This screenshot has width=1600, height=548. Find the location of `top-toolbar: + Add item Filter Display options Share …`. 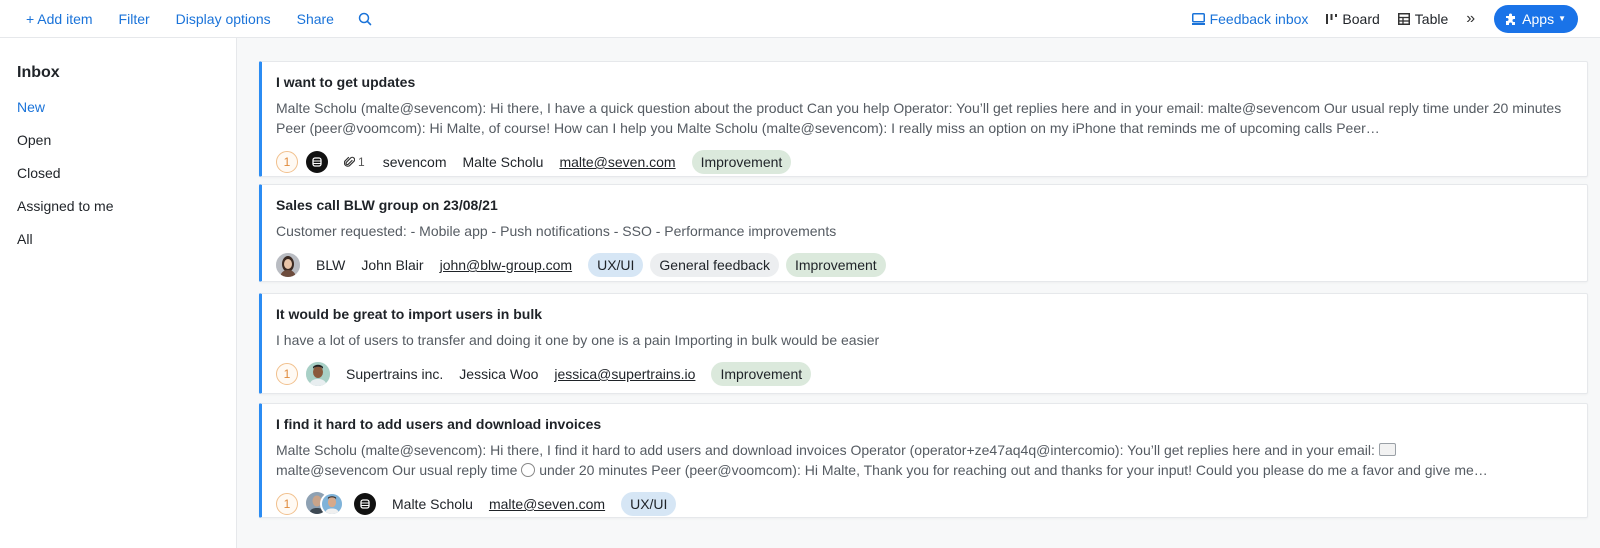

top-toolbar: + Add item Filter Display options Share … is located at coordinates (800, 19).